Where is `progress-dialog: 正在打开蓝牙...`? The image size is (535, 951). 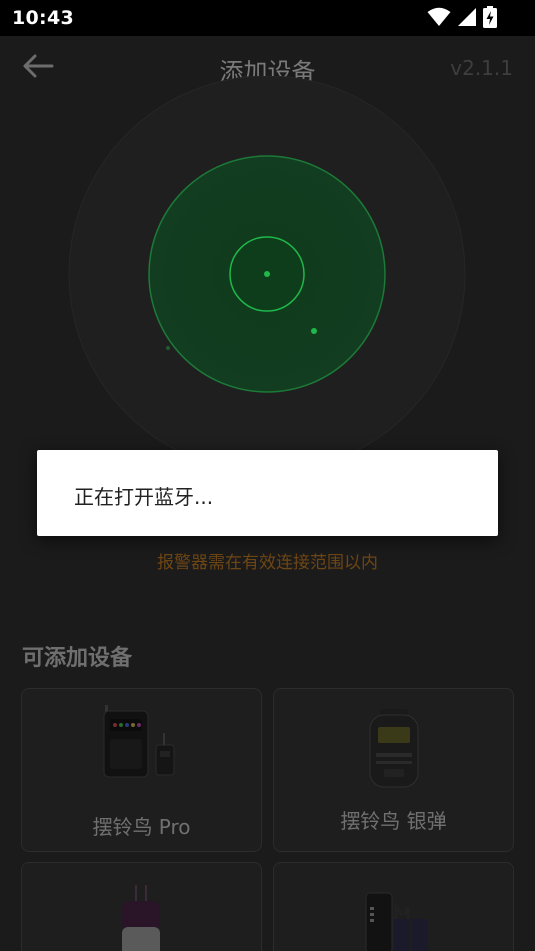
progress-dialog: 正在打开蓝牙... is located at coordinates (267, 493).